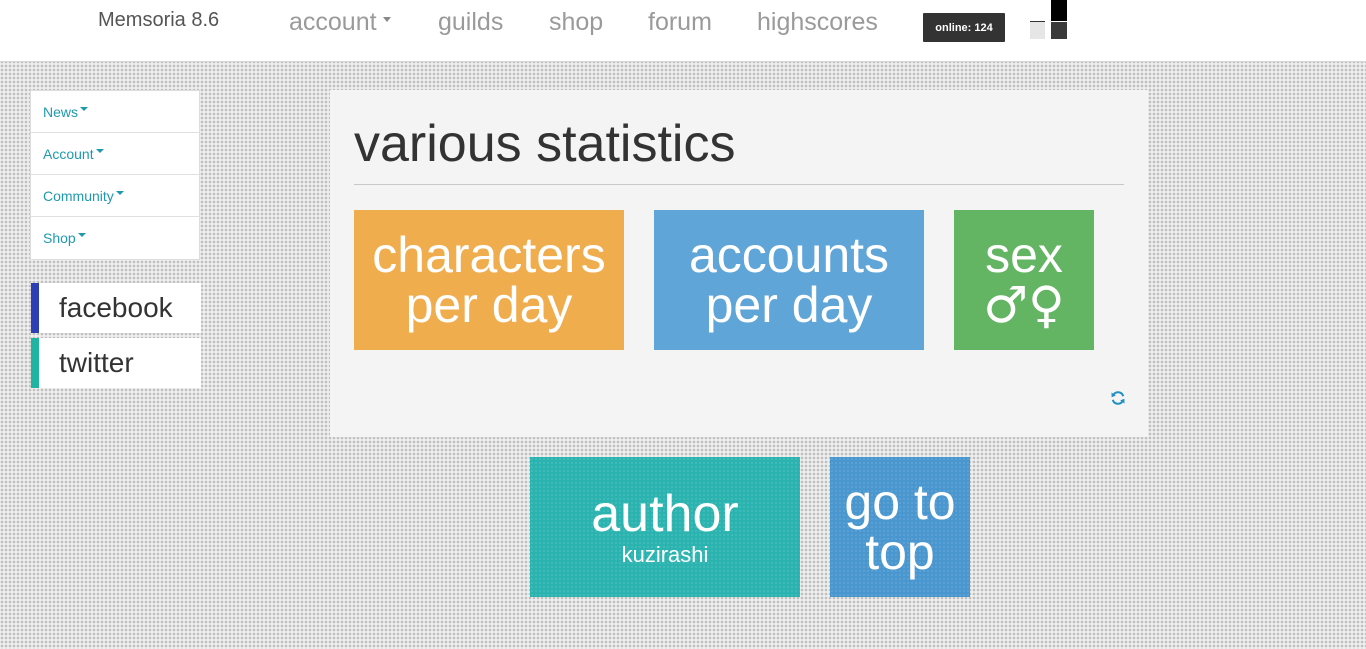 The image size is (1366, 649). I want to click on gender-symbols-icon: ♂♀, so click(1024, 305).